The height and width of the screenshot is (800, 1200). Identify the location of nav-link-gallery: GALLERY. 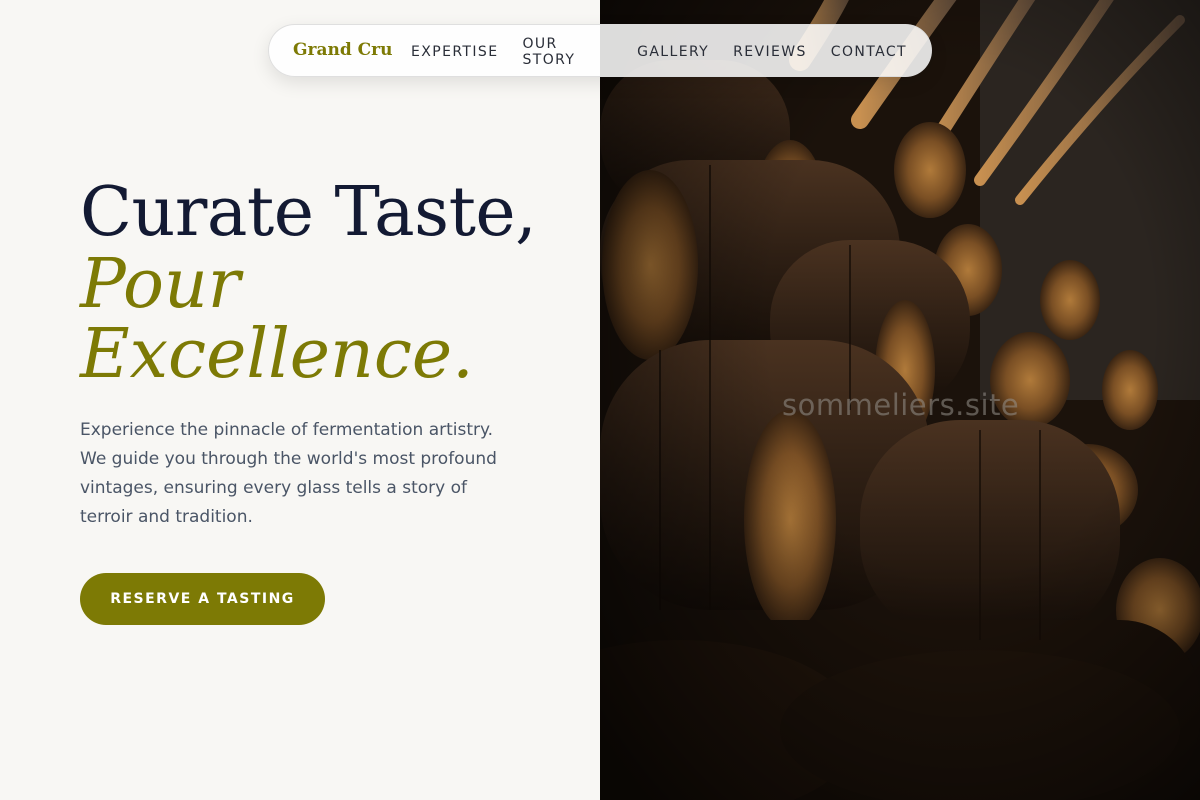
(673, 52).